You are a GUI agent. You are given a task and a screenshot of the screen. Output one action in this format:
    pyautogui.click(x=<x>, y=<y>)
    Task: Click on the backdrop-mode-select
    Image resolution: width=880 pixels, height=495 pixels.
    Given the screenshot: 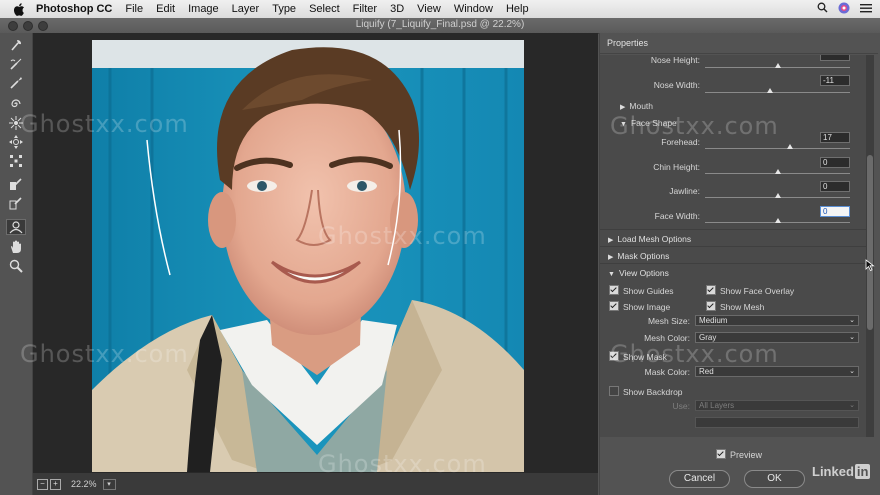 What is the action you would take?
    pyautogui.click(x=777, y=422)
    